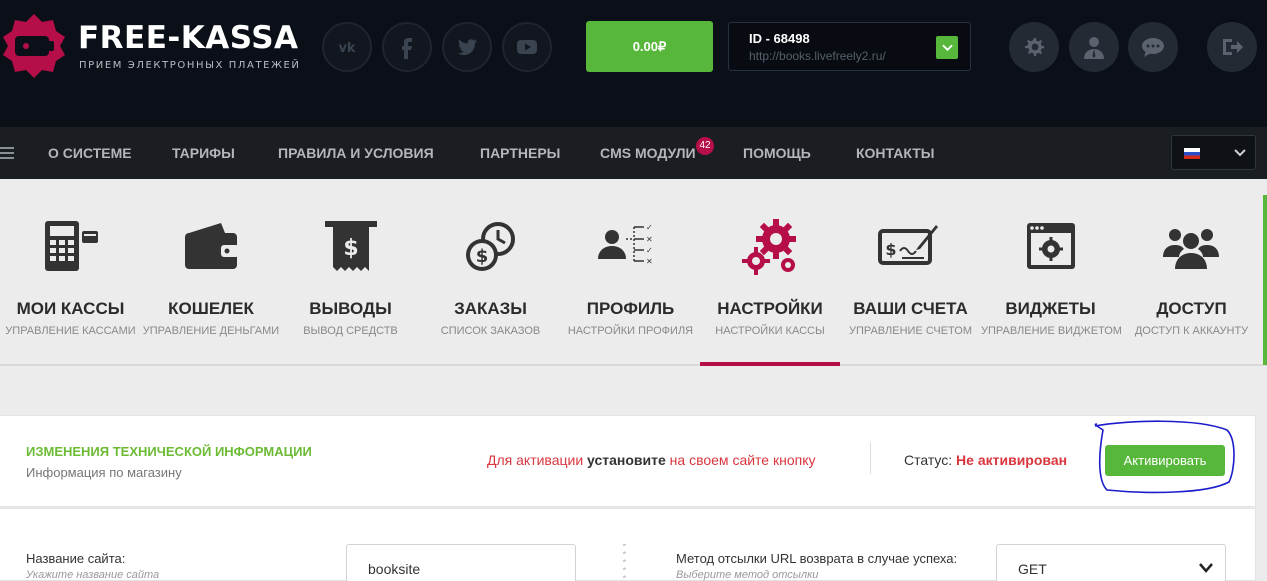 The image size is (1267, 581). I want to click on panel-subtitle: Информация по магазину, so click(104, 472).